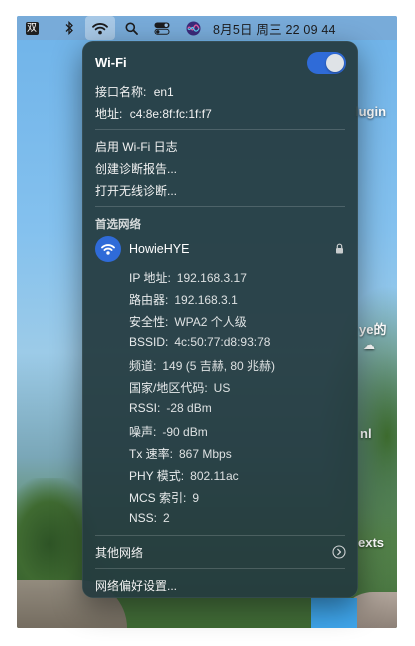 The height and width of the screenshot is (646, 415). I want to click on network-detail-label: NSS:, so click(143, 518).